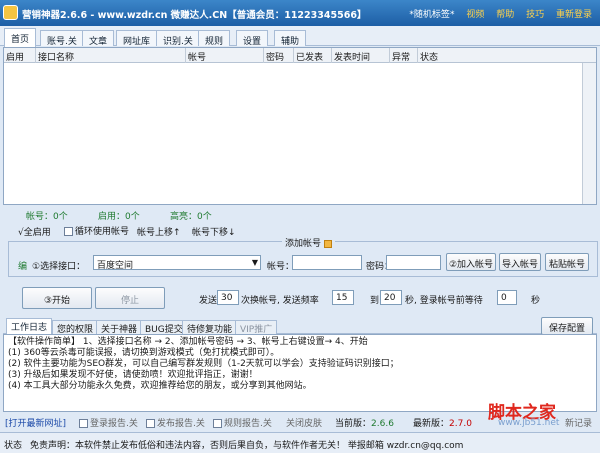  What do you see at coordinates (98, 38) in the screenshot?
I see `tab-article: 文章` at bounding box center [98, 38].